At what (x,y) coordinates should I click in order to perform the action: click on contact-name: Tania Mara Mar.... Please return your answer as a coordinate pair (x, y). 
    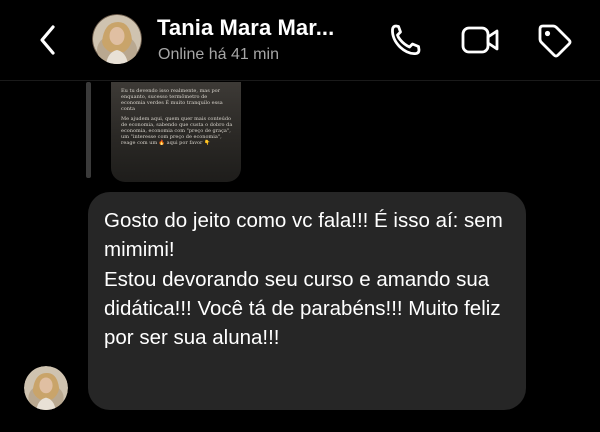
    Looking at the image, I should click on (245, 28).